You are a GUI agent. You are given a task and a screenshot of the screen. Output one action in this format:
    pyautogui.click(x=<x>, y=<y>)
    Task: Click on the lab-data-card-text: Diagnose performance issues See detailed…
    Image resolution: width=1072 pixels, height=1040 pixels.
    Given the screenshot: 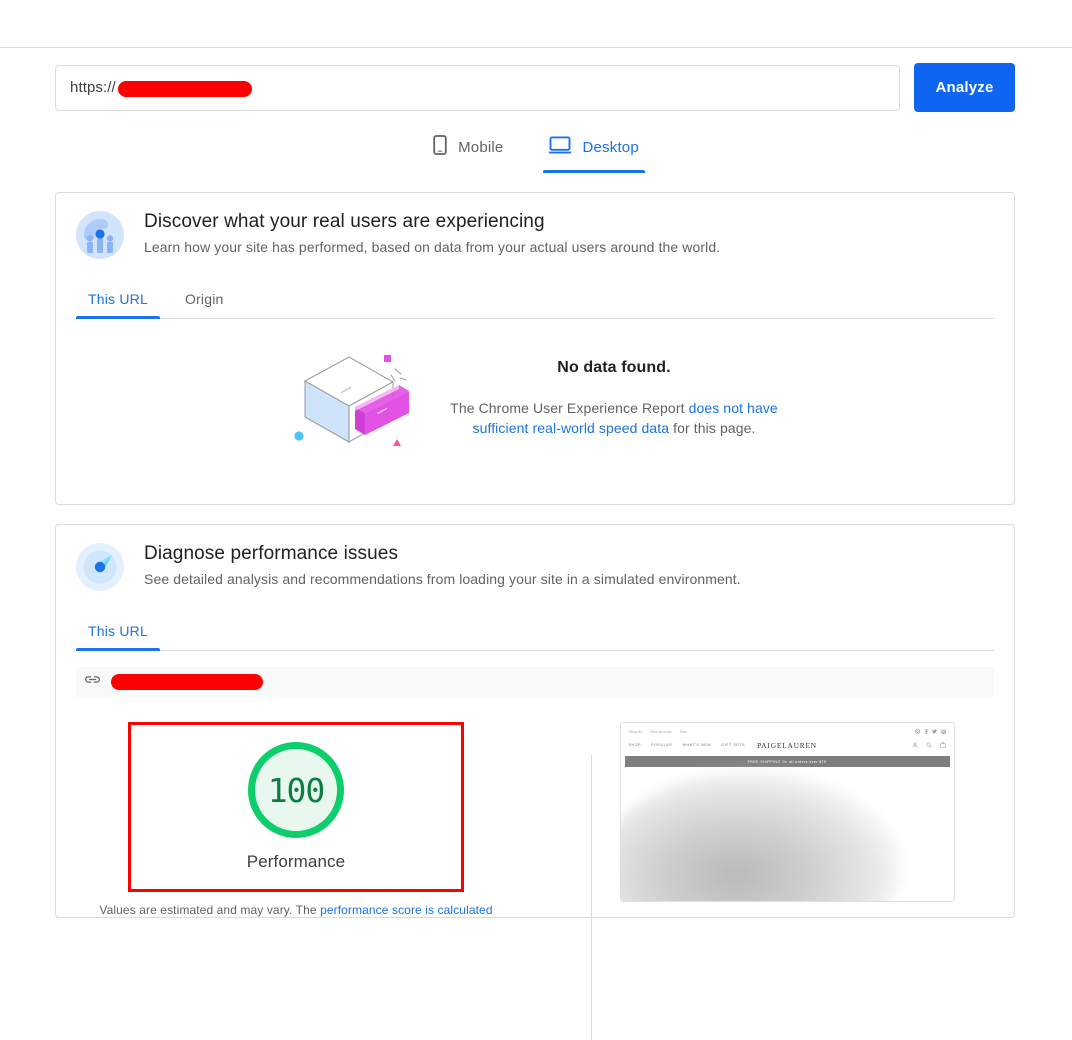 What is the action you would take?
    pyautogui.click(x=442, y=567)
    